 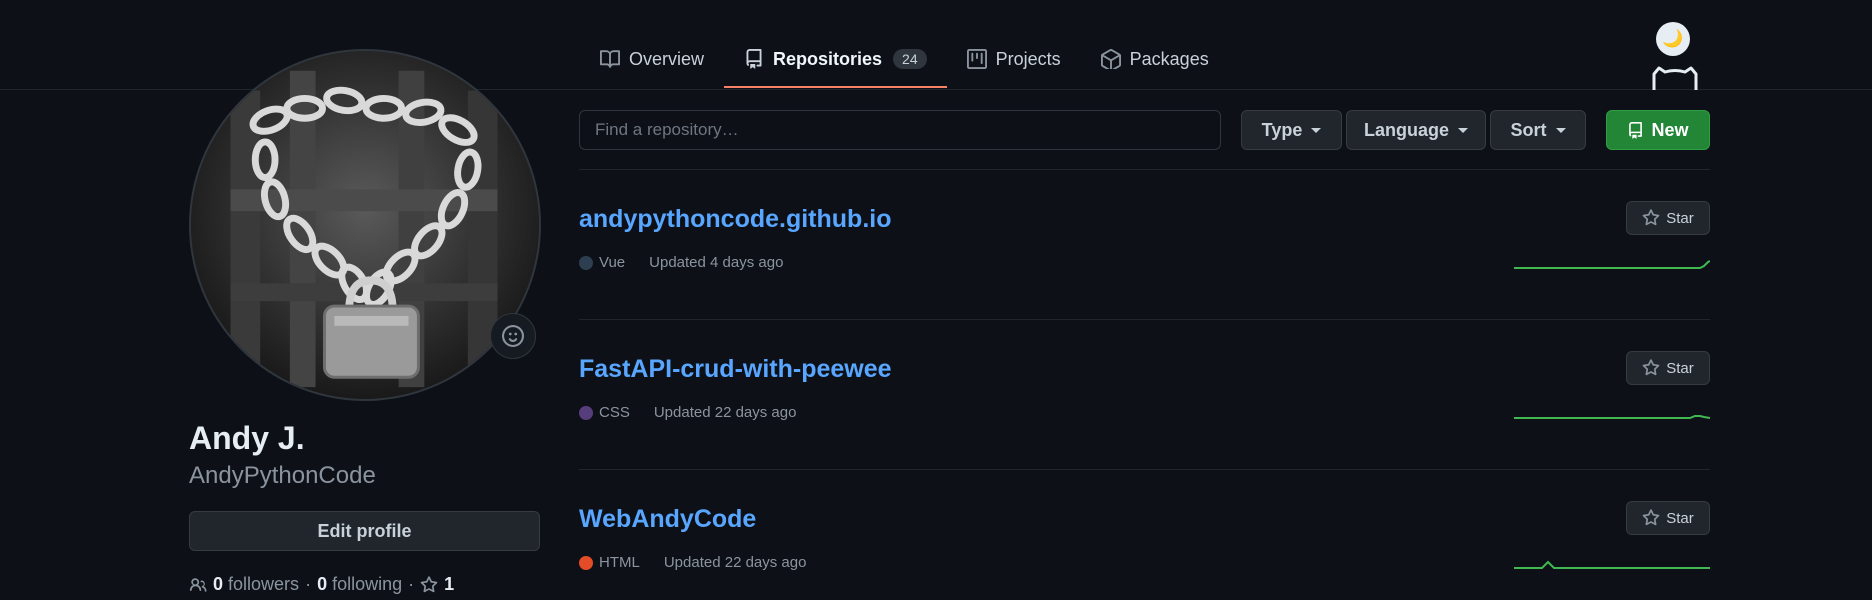 I want to click on project-icon, so click(x=976, y=59).